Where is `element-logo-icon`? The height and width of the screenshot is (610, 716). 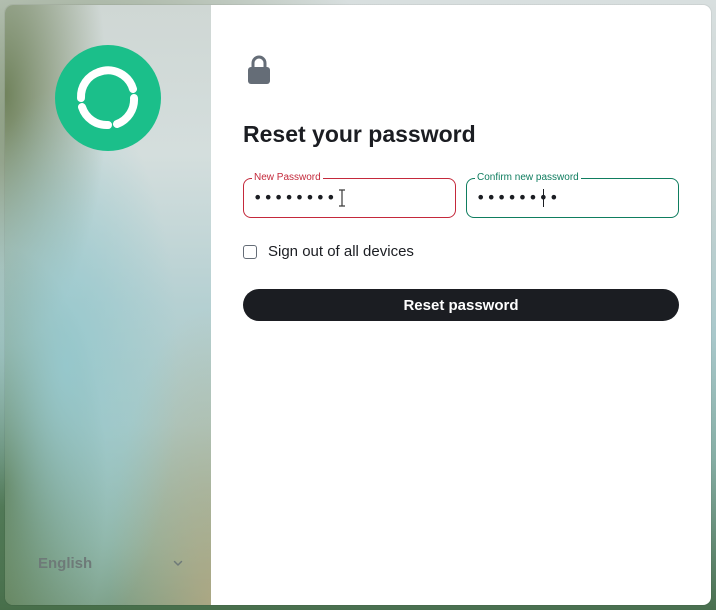 element-logo-icon is located at coordinates (108, 98).